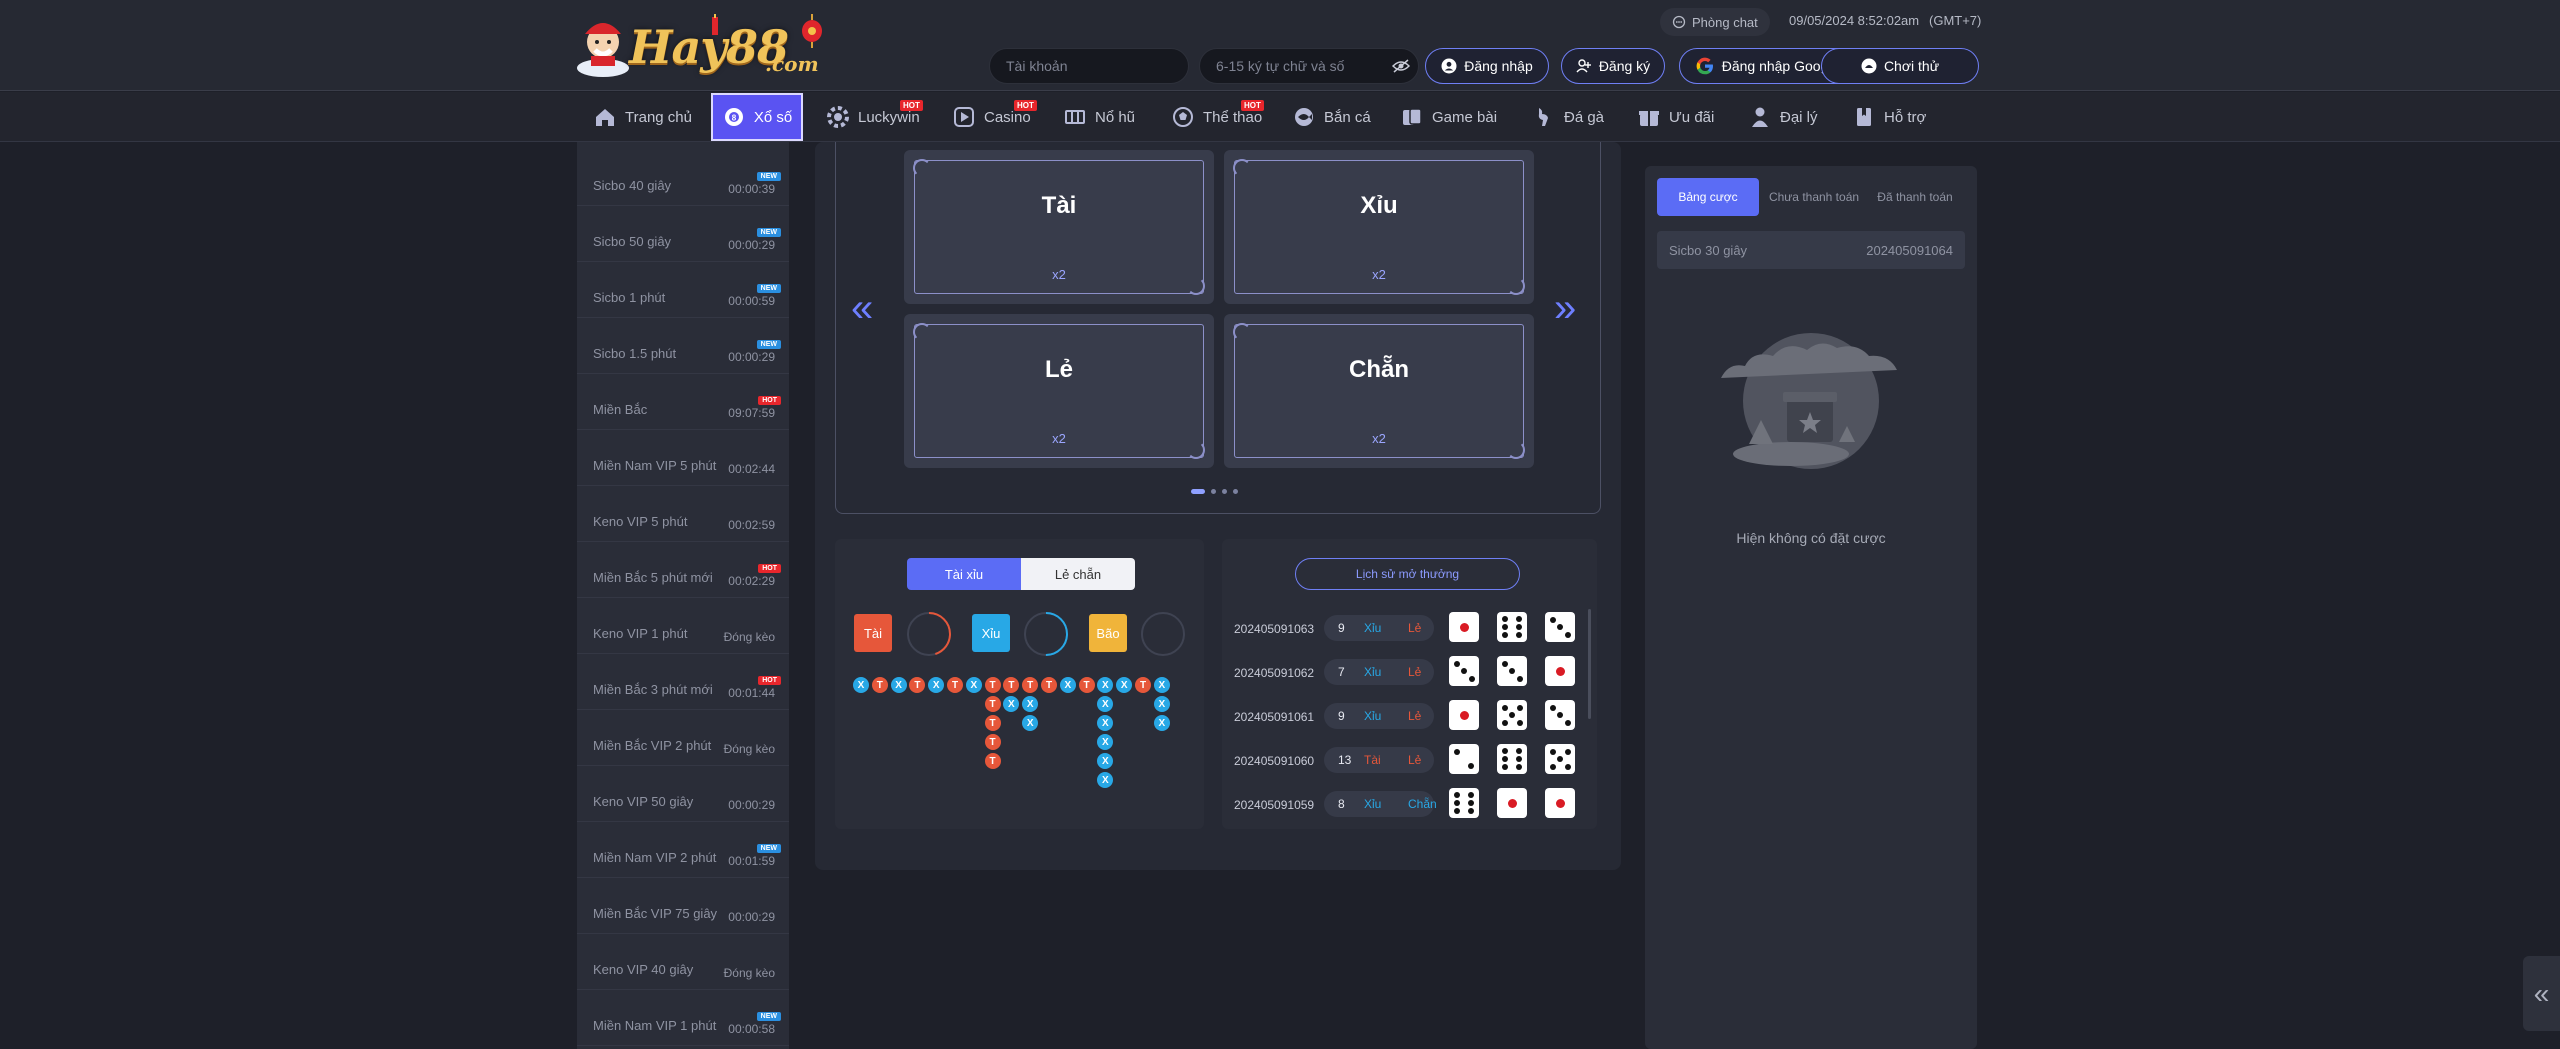  What do you see at coordinates (1415, 760) in the screenshot?
I see `parity-result: Lẻ` at bounding box center [1415, 760].